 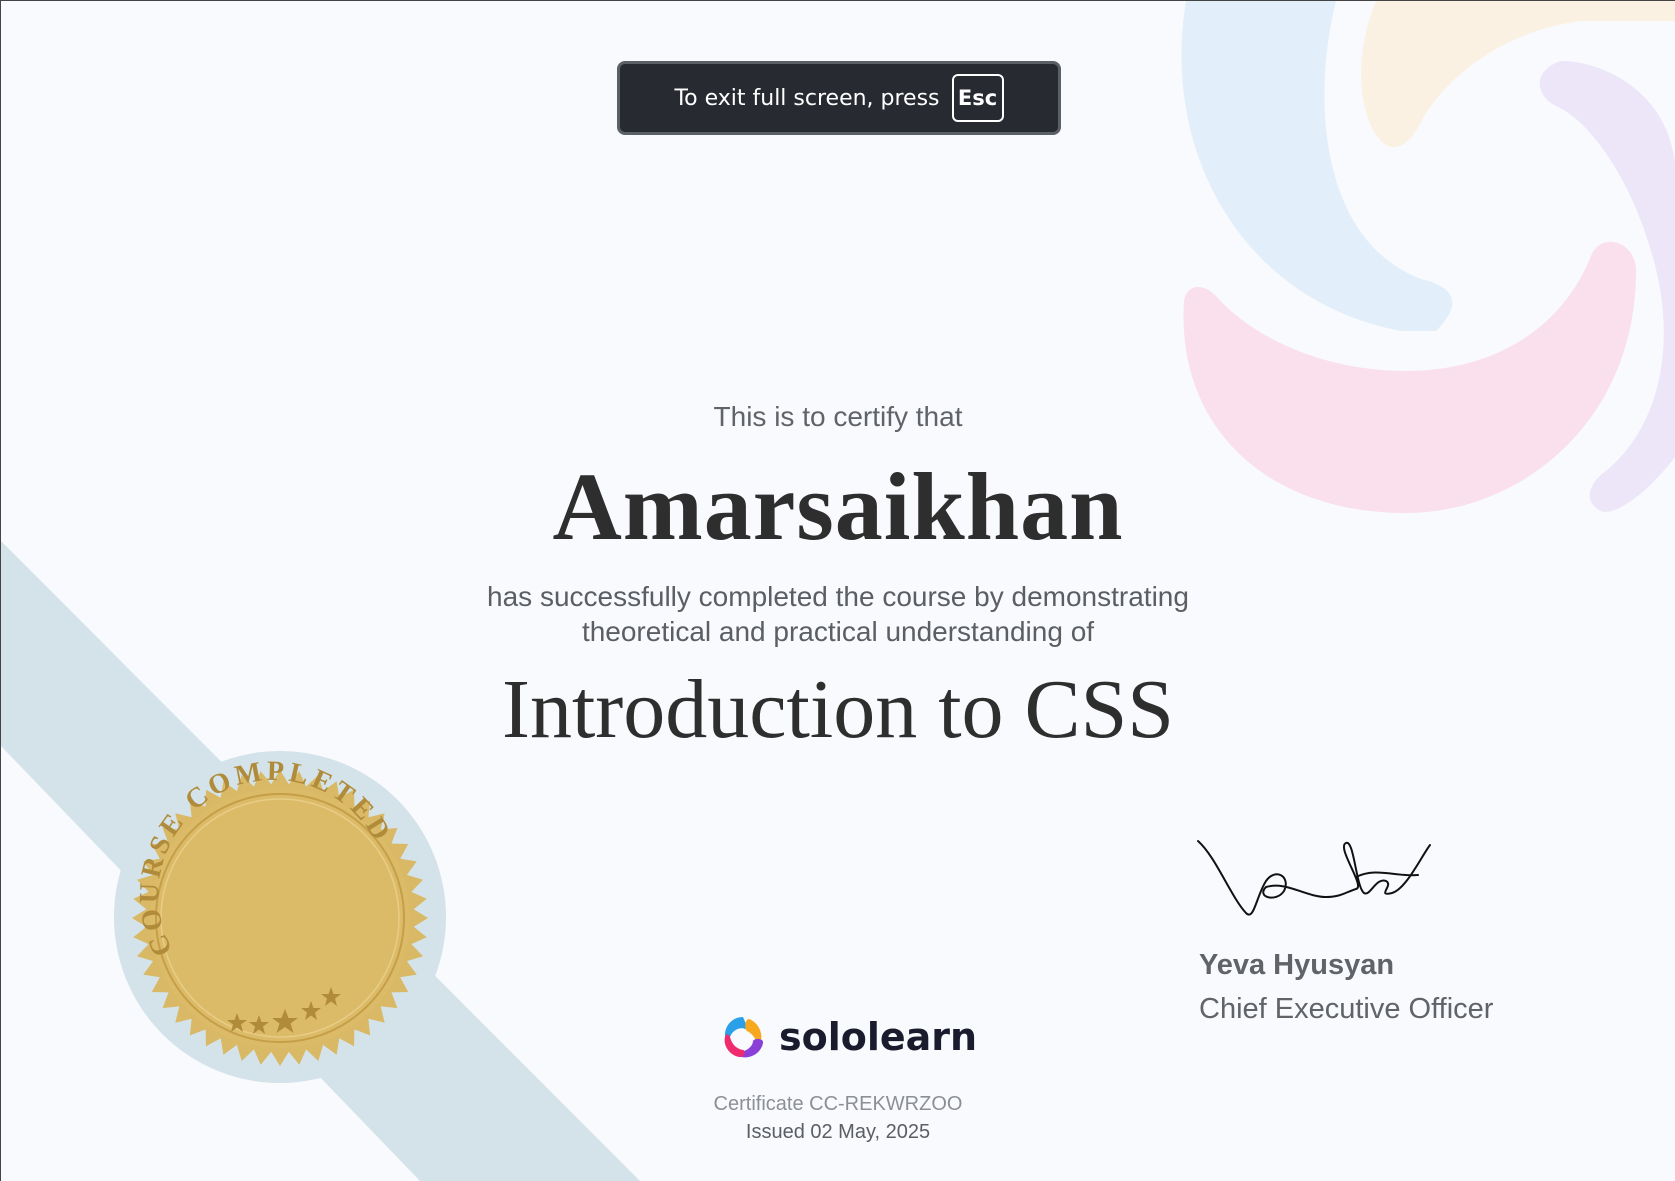 I want to click on certify-intro: This is to certify that, so click(x=838, y=416).